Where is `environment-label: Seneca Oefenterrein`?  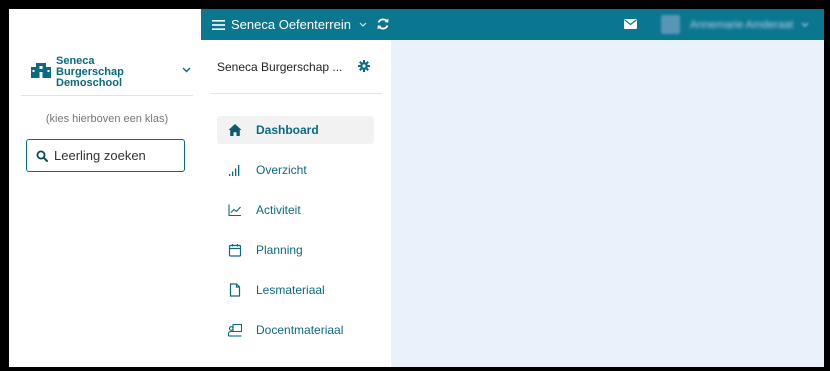
environment-label: Seneca Oefenterrein is located at coordinates (291, 24).